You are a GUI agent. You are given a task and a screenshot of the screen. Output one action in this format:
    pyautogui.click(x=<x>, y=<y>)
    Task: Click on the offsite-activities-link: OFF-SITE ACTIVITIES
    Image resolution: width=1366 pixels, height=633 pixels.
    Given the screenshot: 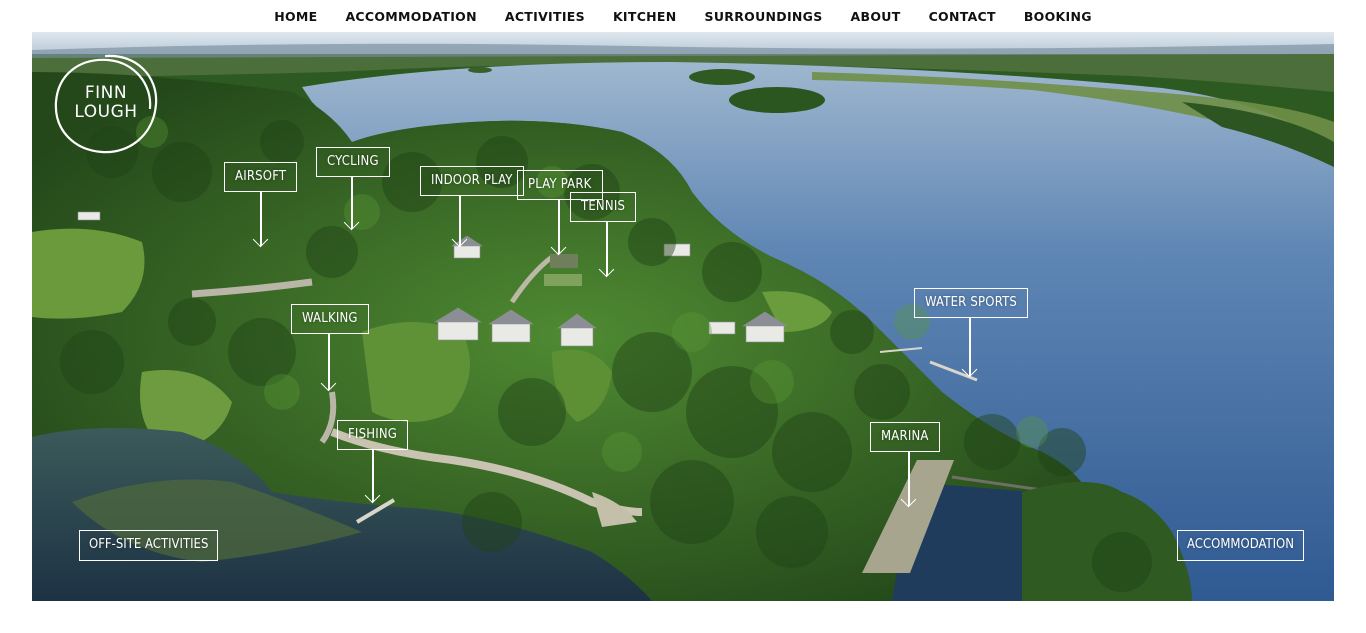 What is the action you would take?
    pyautogui.click(x=149, y=545)
    